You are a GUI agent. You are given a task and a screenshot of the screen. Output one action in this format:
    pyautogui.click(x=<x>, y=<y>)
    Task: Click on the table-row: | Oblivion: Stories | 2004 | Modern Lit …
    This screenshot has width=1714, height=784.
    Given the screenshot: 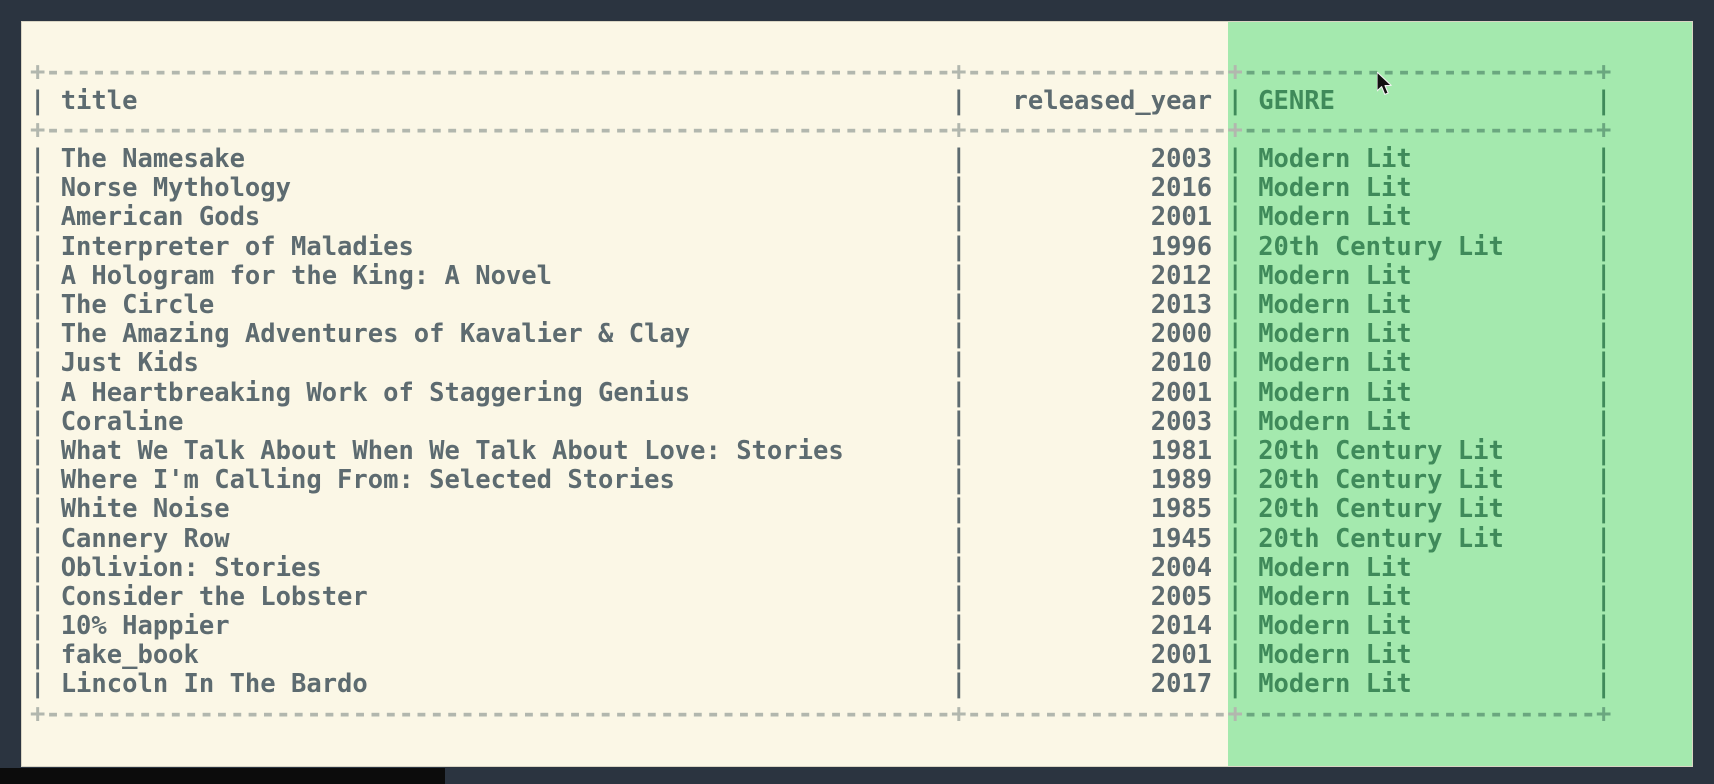 What is the action you would take?
    pyautogui.click(x=821, y=567)
    